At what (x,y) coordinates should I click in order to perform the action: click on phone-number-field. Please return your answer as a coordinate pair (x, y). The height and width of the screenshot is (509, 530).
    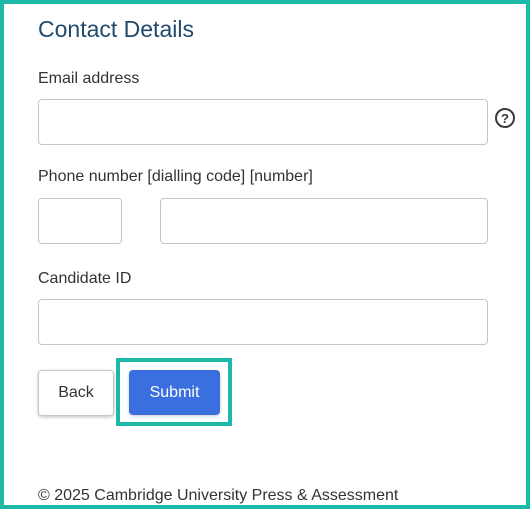
    Looking at the image, I should click on (324, 221).